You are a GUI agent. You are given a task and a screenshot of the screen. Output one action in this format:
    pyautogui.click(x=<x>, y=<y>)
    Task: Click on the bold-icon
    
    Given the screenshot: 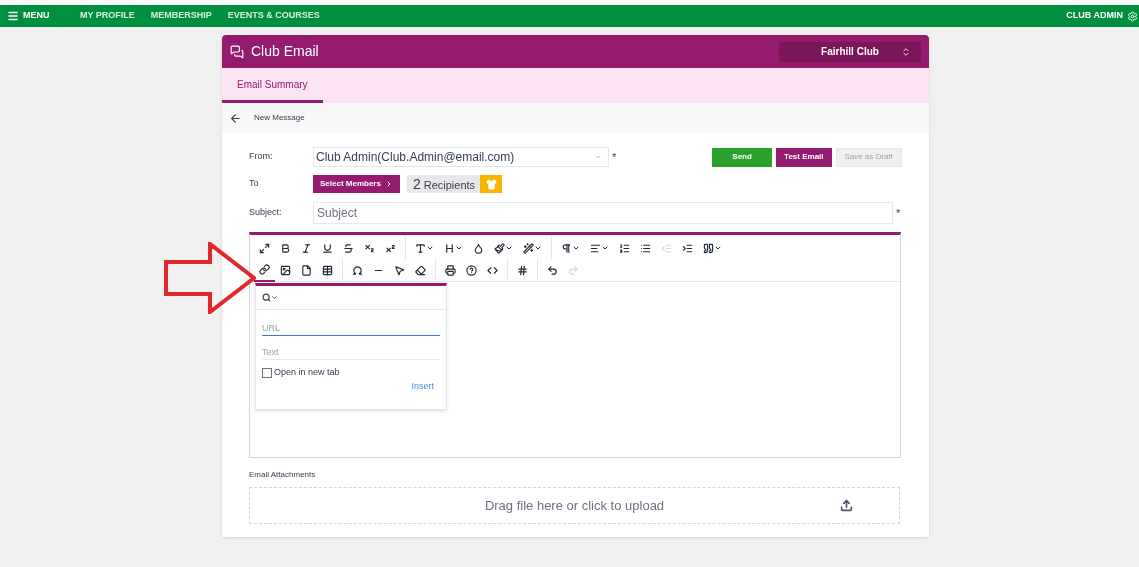 What is the action you would take?
    pyautogui.click(x=285, y=248)
    